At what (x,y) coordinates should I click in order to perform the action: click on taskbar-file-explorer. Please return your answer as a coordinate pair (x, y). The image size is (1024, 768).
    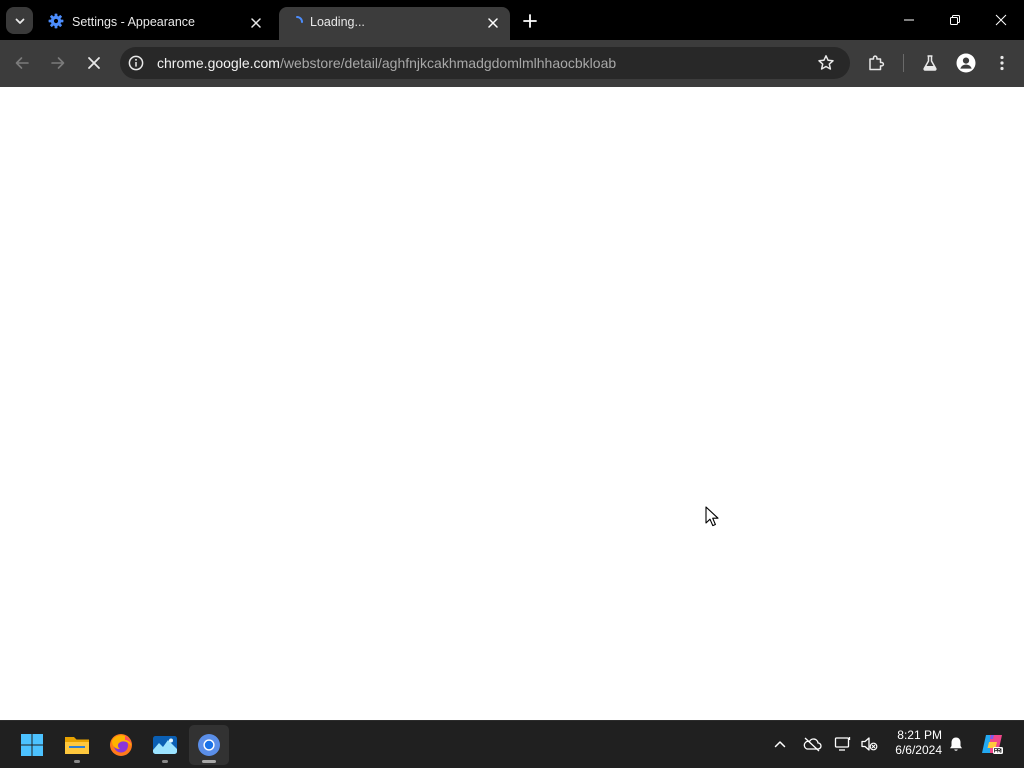
    Looking at the image, I should click on (77, 745).